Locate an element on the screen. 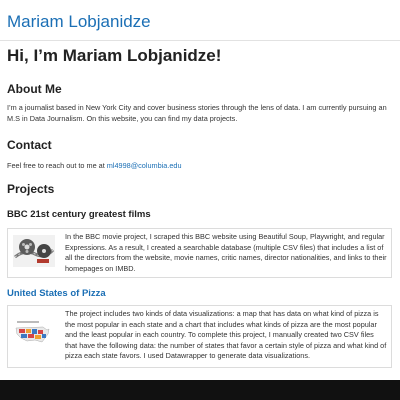  site-header: Mariam Lobjanidze is located at coordinates (200, 20).